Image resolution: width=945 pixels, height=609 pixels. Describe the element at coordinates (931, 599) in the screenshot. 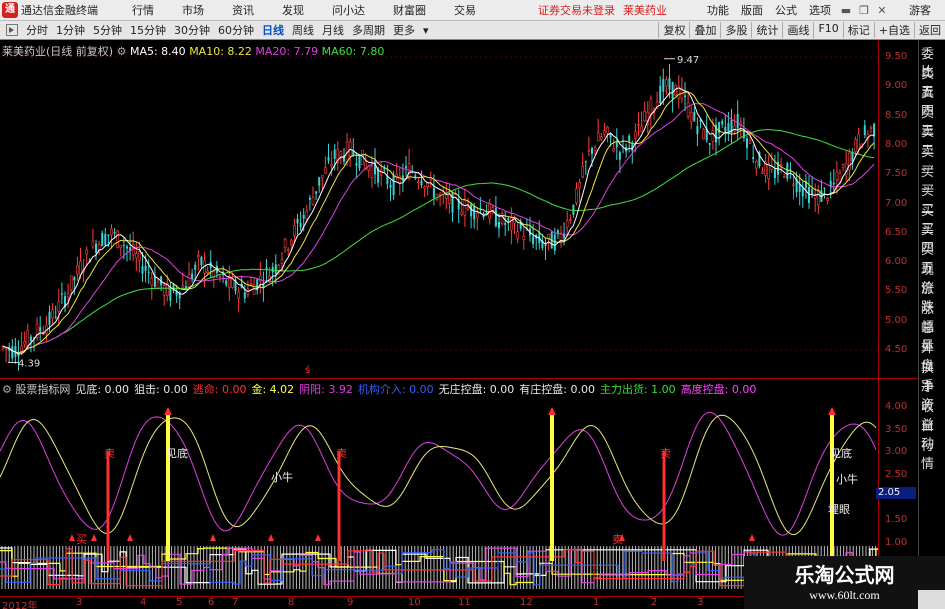

I see `corner-box` at that location.